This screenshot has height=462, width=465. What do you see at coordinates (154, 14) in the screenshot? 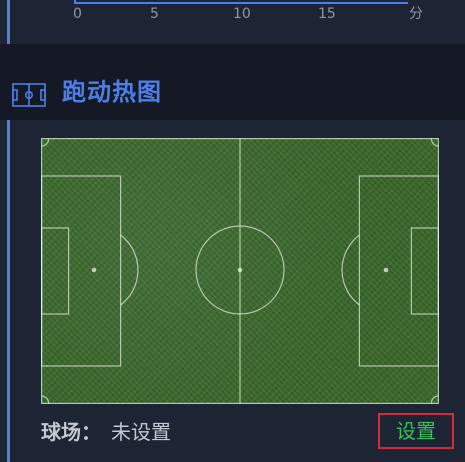
I see `x-tick-label: 5` at bounding box center [154, 14].